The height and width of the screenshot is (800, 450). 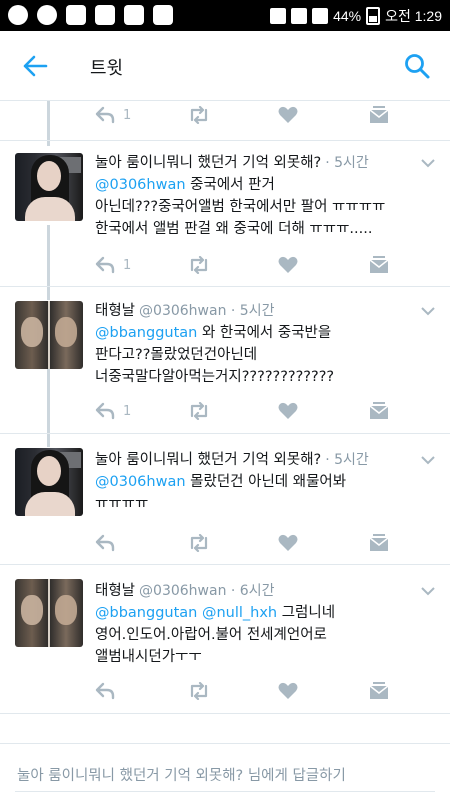 What do you see at coordinates (163, 15) in the screenshot?
I see `phone-icon` at bounding box center [163, 15].